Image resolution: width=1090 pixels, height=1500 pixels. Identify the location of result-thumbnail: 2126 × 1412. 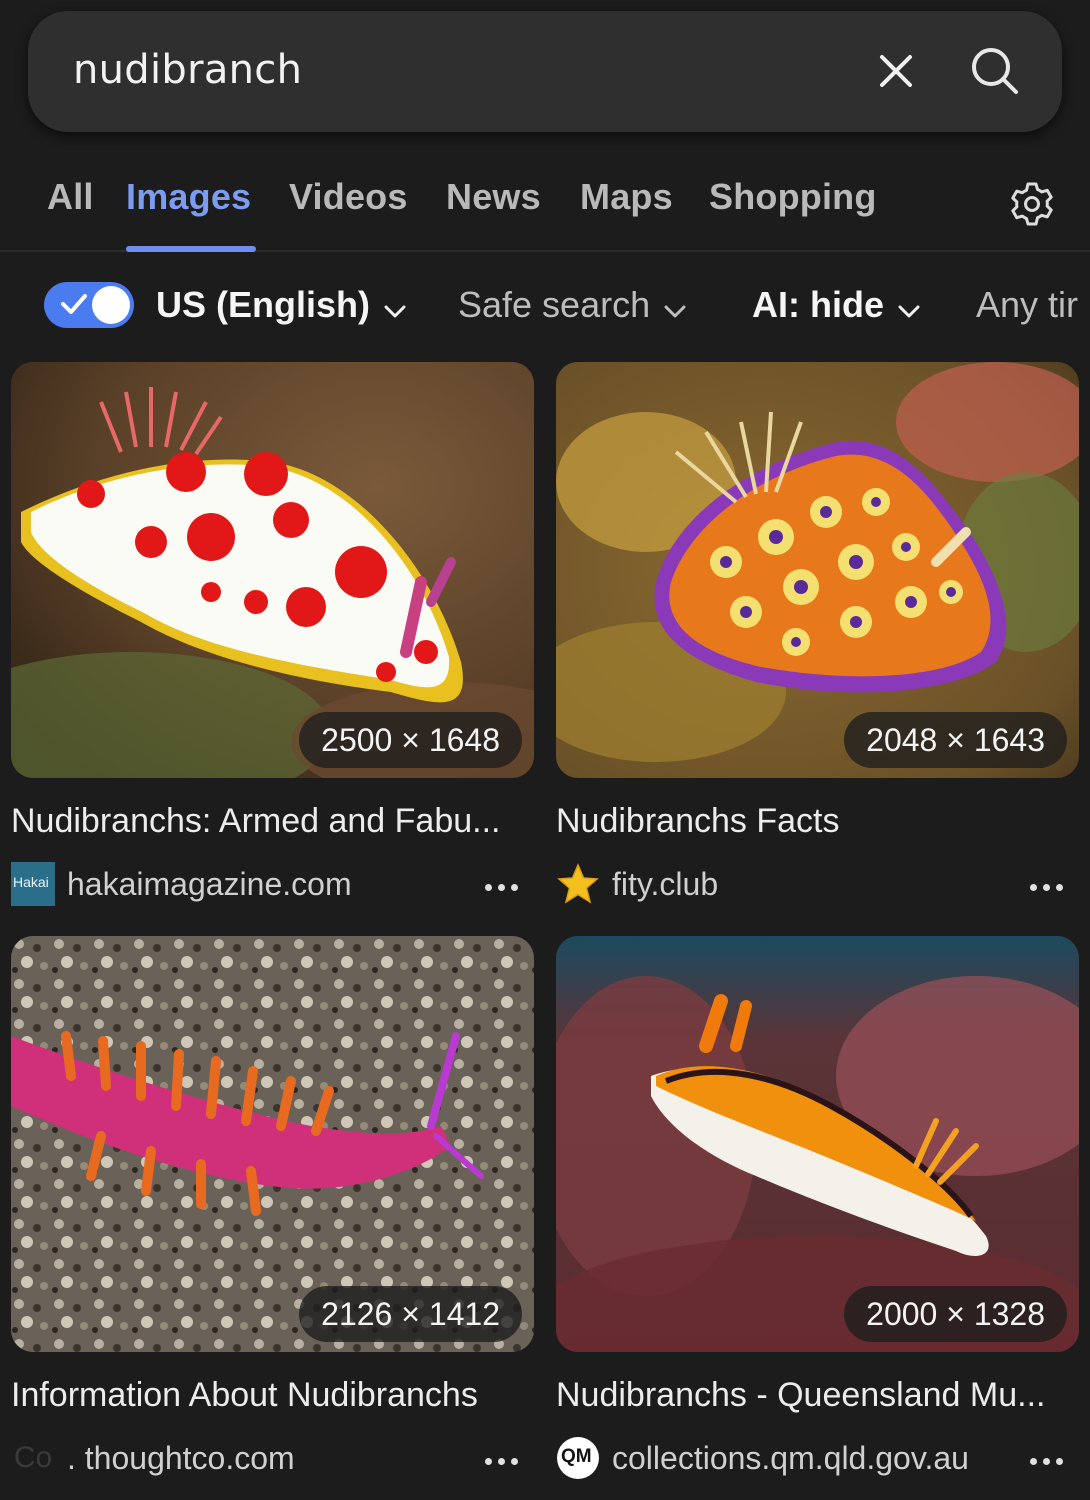
(272, 1144).